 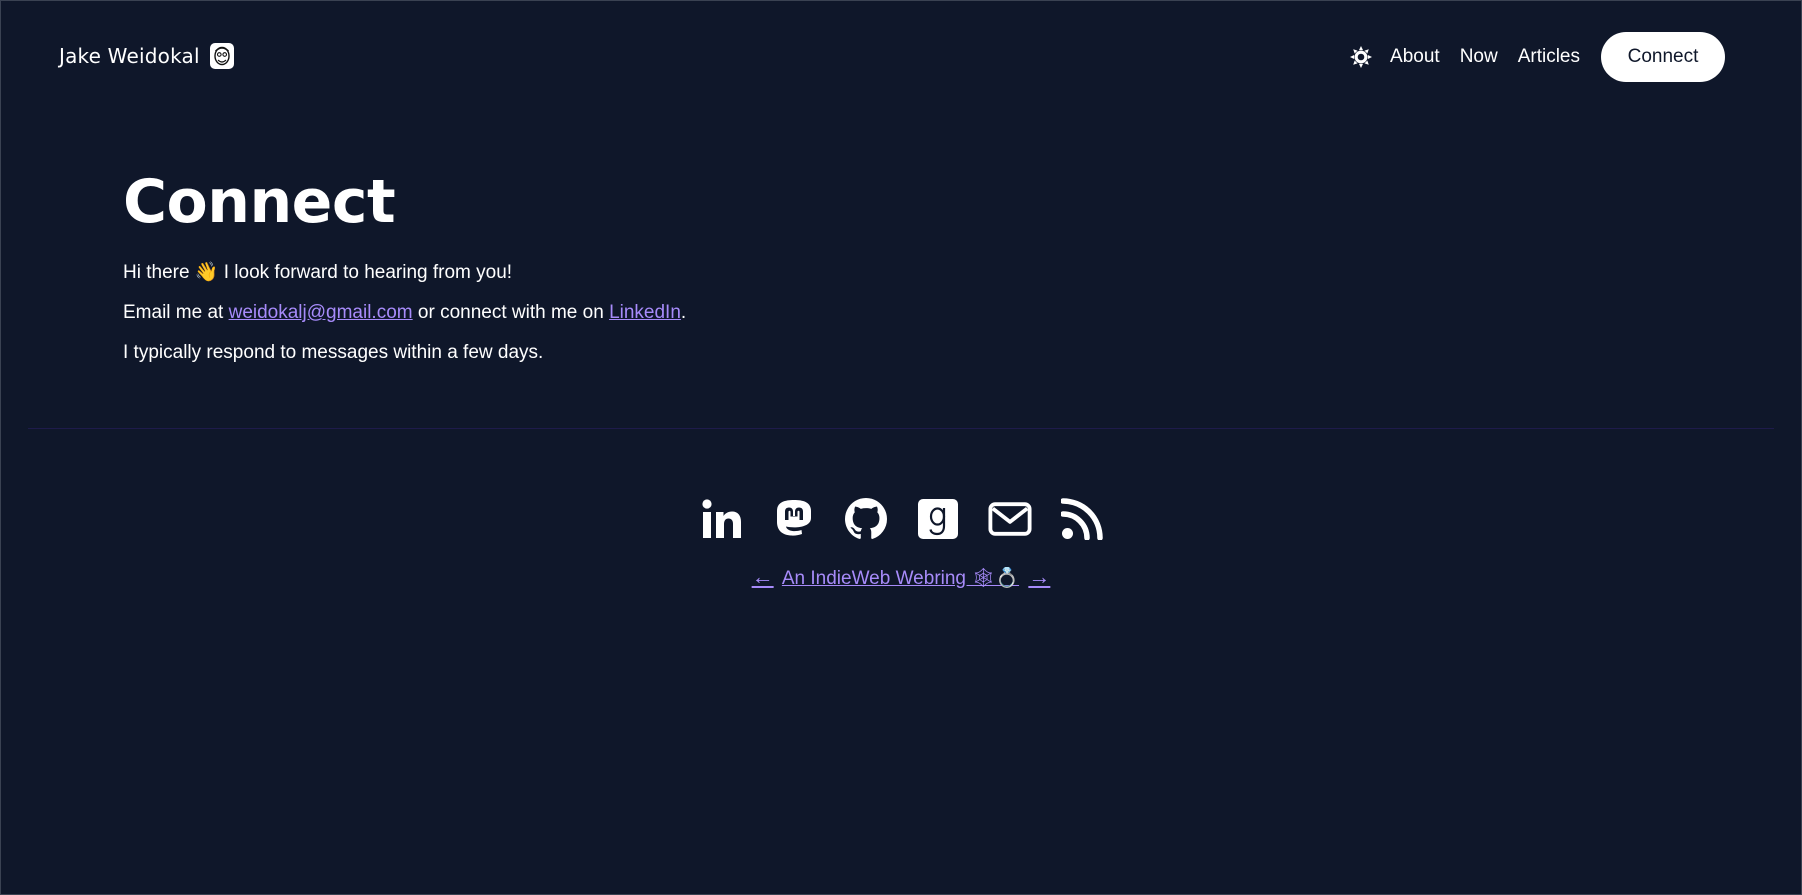 What do you see at coordinates (1663, 57) in the screenshot?
I see `nav-connect-button: Connect` at bounding box center [1663, 57].